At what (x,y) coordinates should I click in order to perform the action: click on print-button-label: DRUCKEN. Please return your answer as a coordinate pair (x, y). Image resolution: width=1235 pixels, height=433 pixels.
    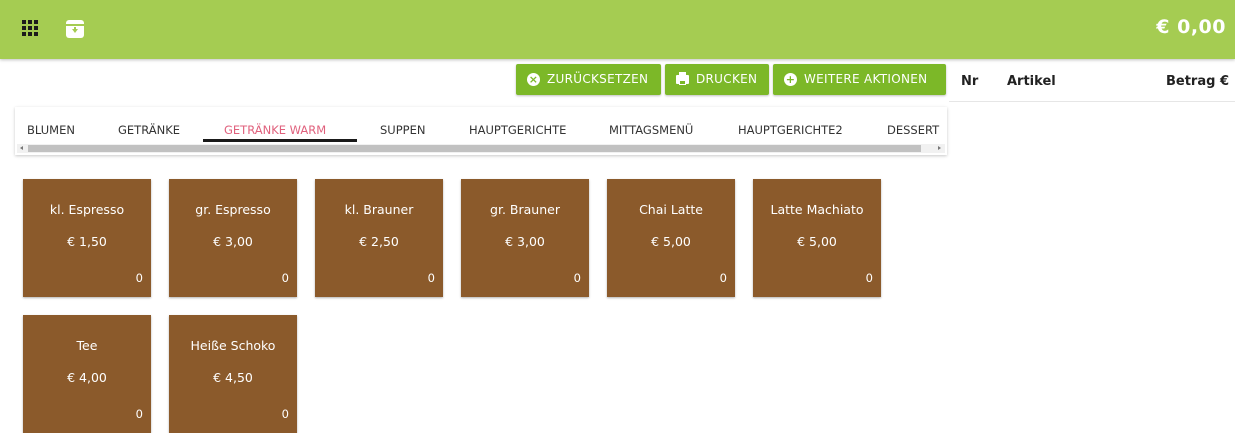
    Looking at the image, I should click on (727, 79).